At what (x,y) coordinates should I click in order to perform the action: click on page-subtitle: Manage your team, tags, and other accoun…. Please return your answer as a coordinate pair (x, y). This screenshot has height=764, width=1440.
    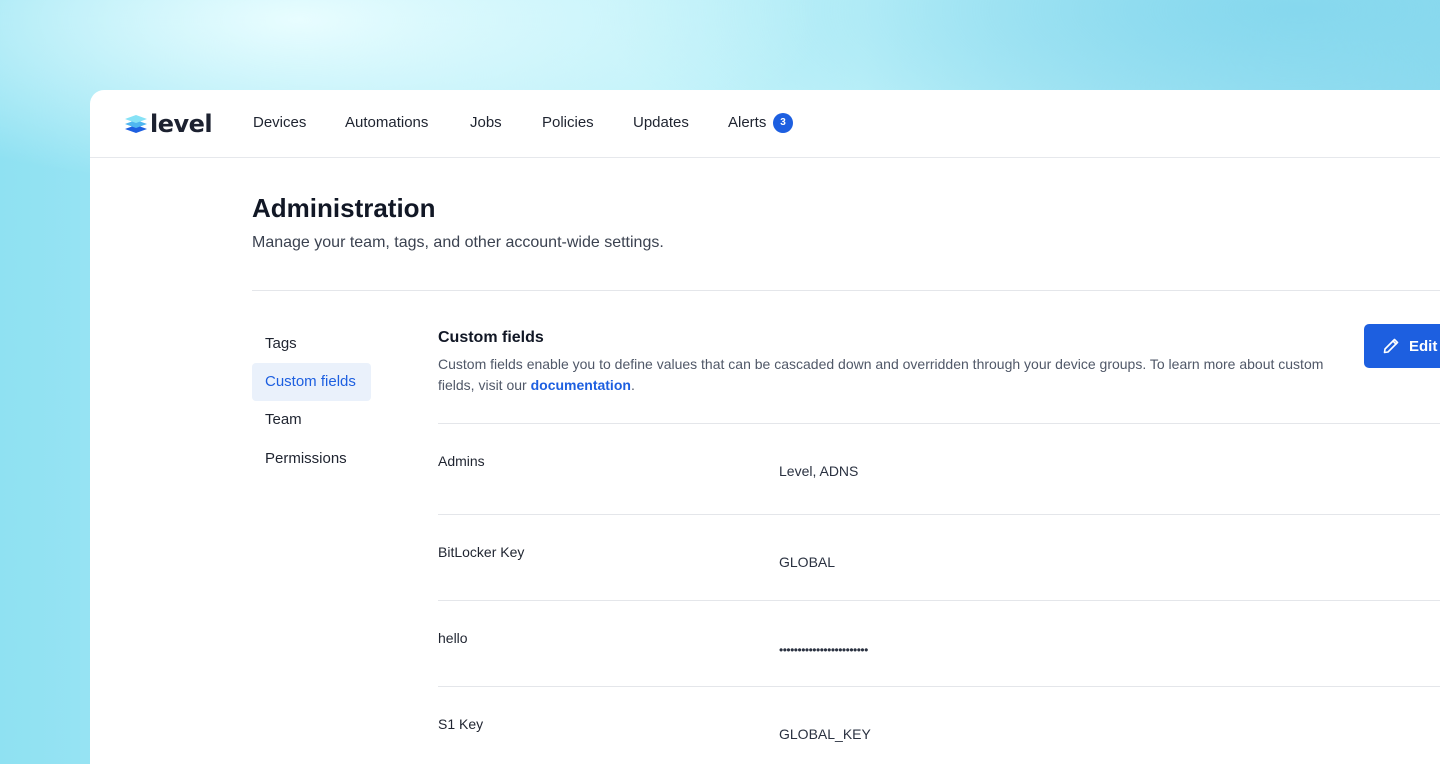
    Looking at the image, I should click on (458, 242).